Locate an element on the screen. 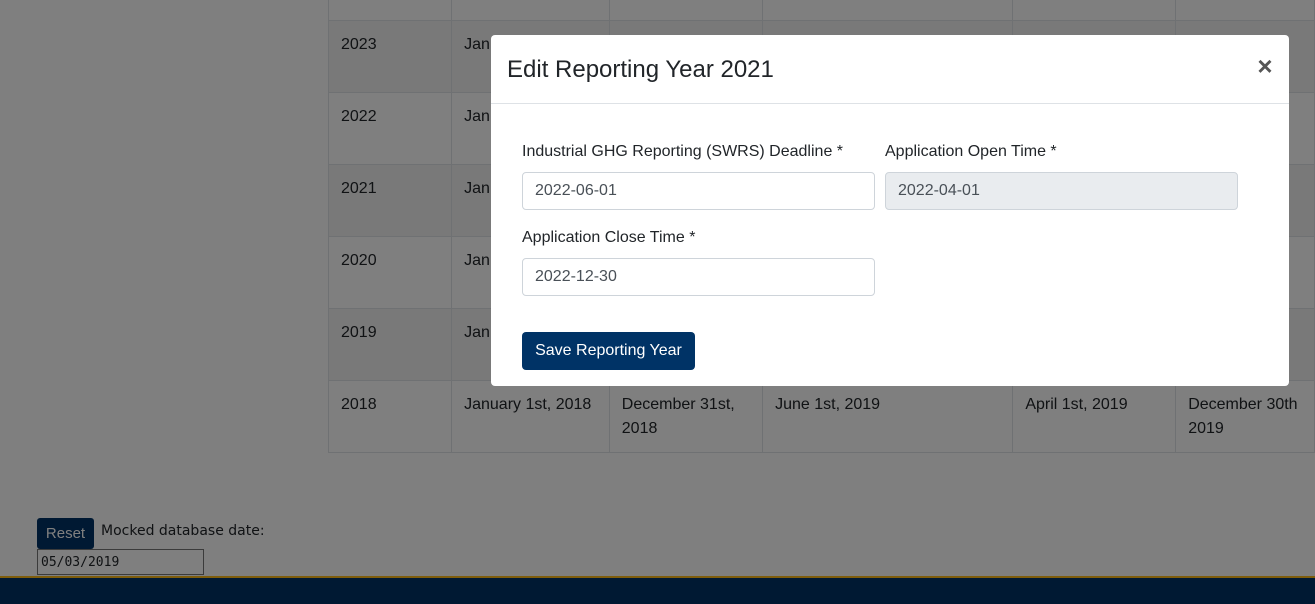  close-time-label: Application Close Time * is located at coordinates (609, 237).